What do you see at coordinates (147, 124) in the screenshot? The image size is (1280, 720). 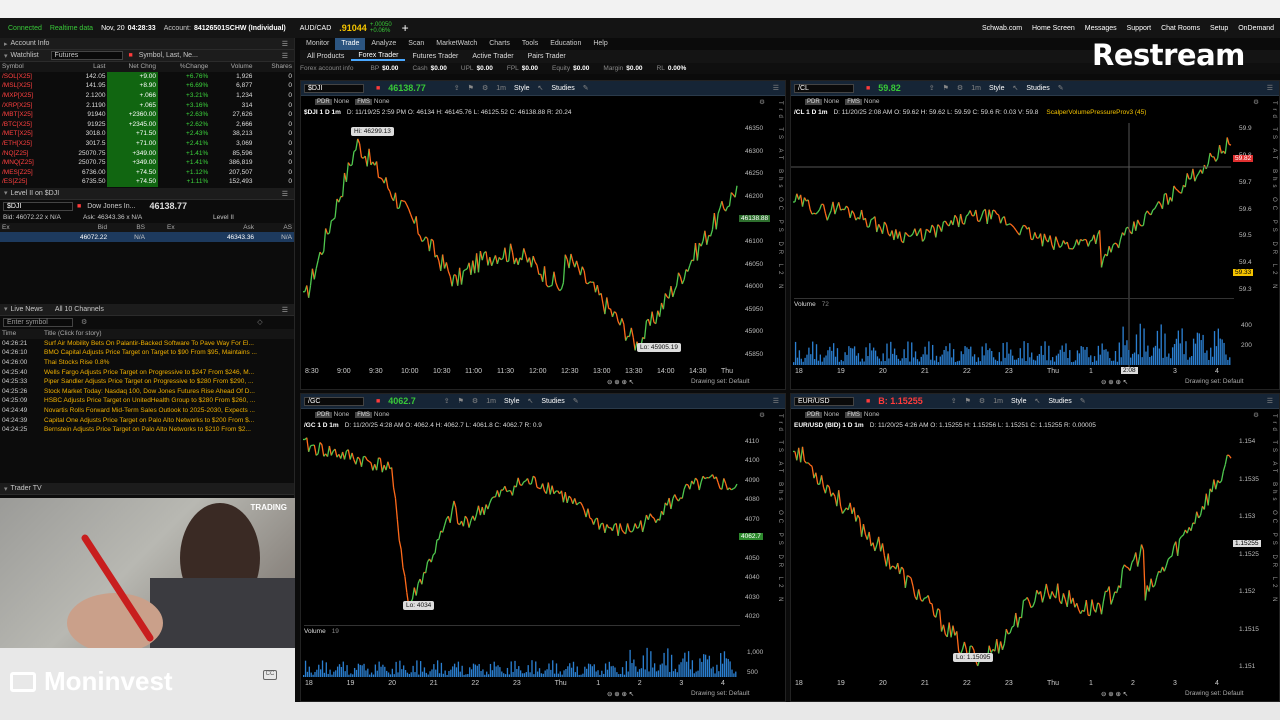 I see `watchlist-row: /BTC[X25] 91925 +2345.00 +2.62% 2,666 0` at bounding box center [147, 124].